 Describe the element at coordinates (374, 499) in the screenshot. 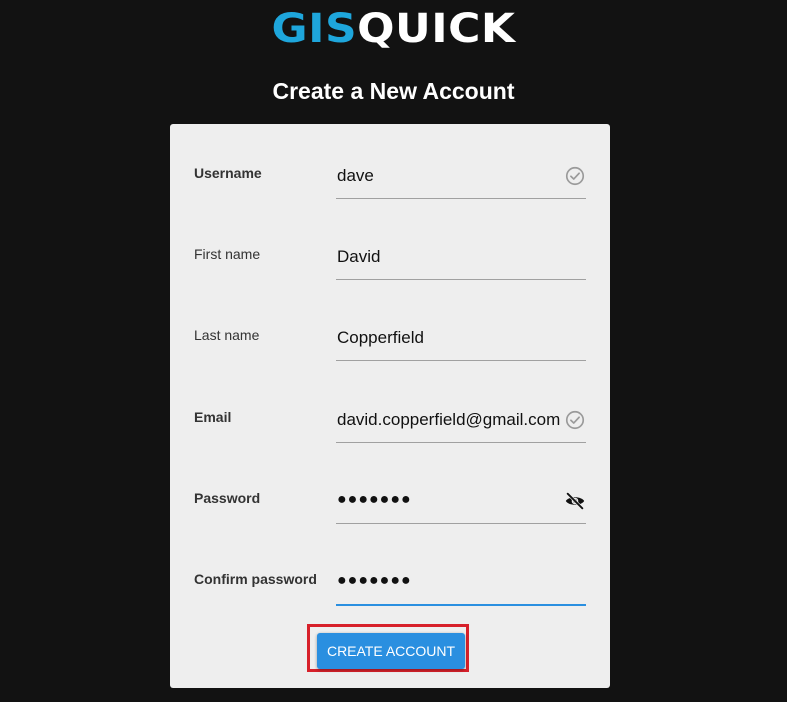

I see `password-value: ●●●●●●●` at that location.